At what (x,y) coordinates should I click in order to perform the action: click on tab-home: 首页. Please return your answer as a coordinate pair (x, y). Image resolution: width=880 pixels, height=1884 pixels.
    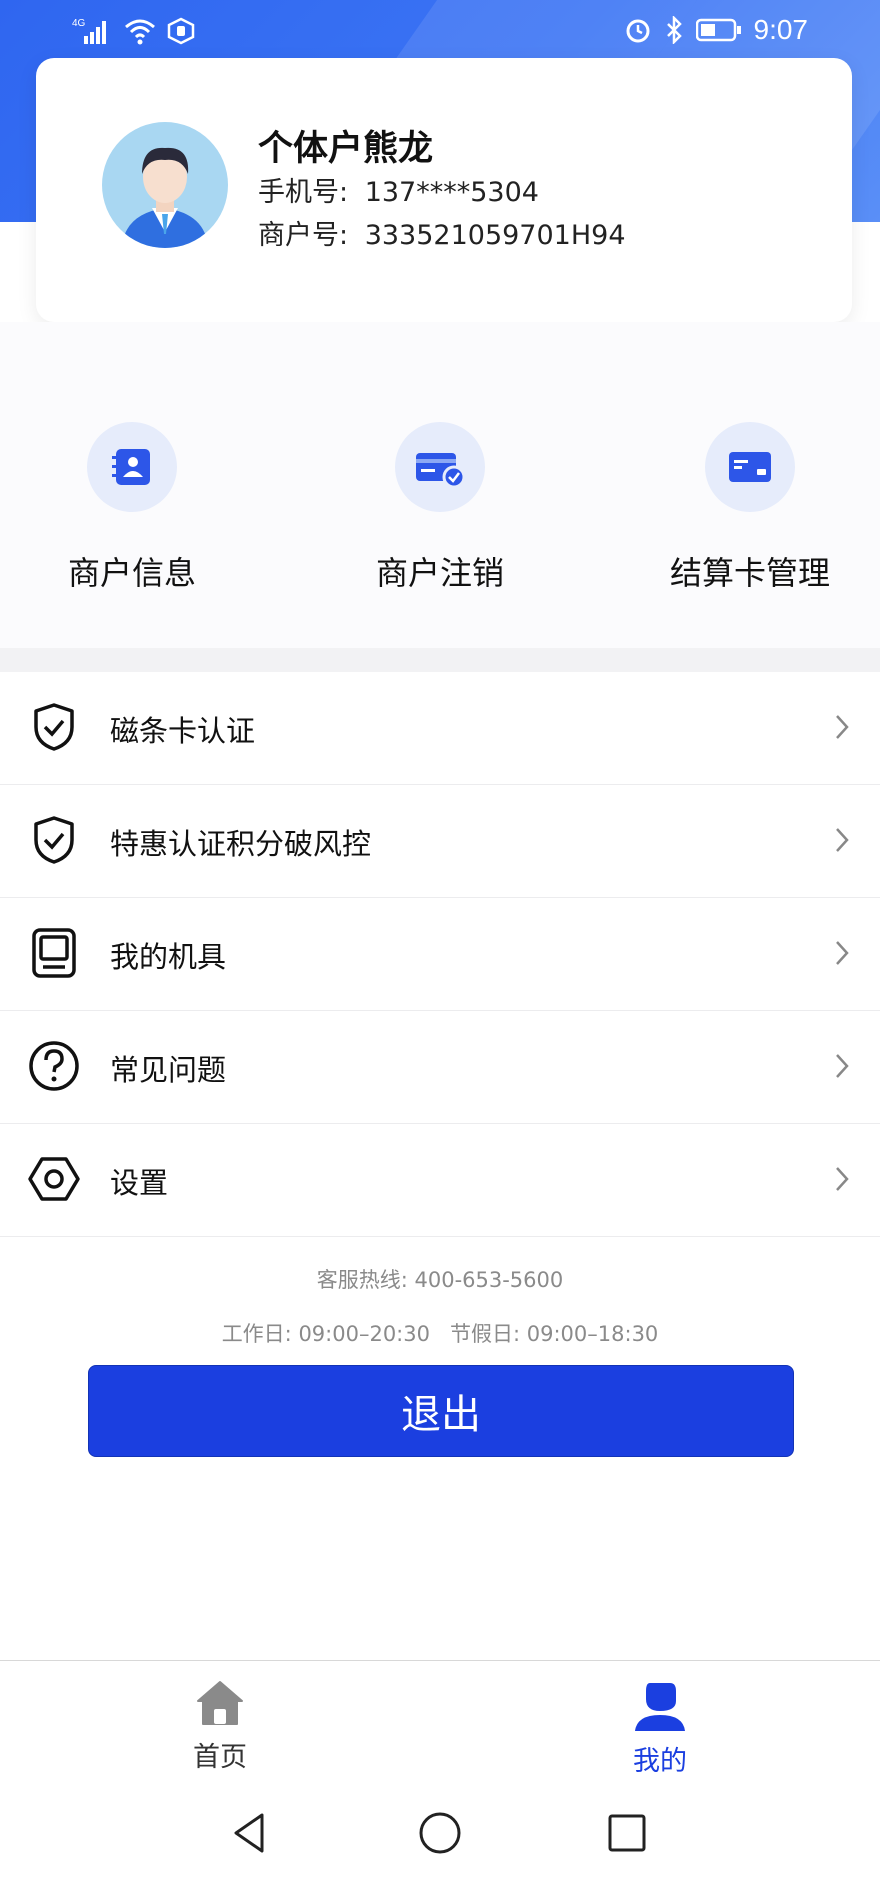
    Looking at the image, I should click on (220, 1726).